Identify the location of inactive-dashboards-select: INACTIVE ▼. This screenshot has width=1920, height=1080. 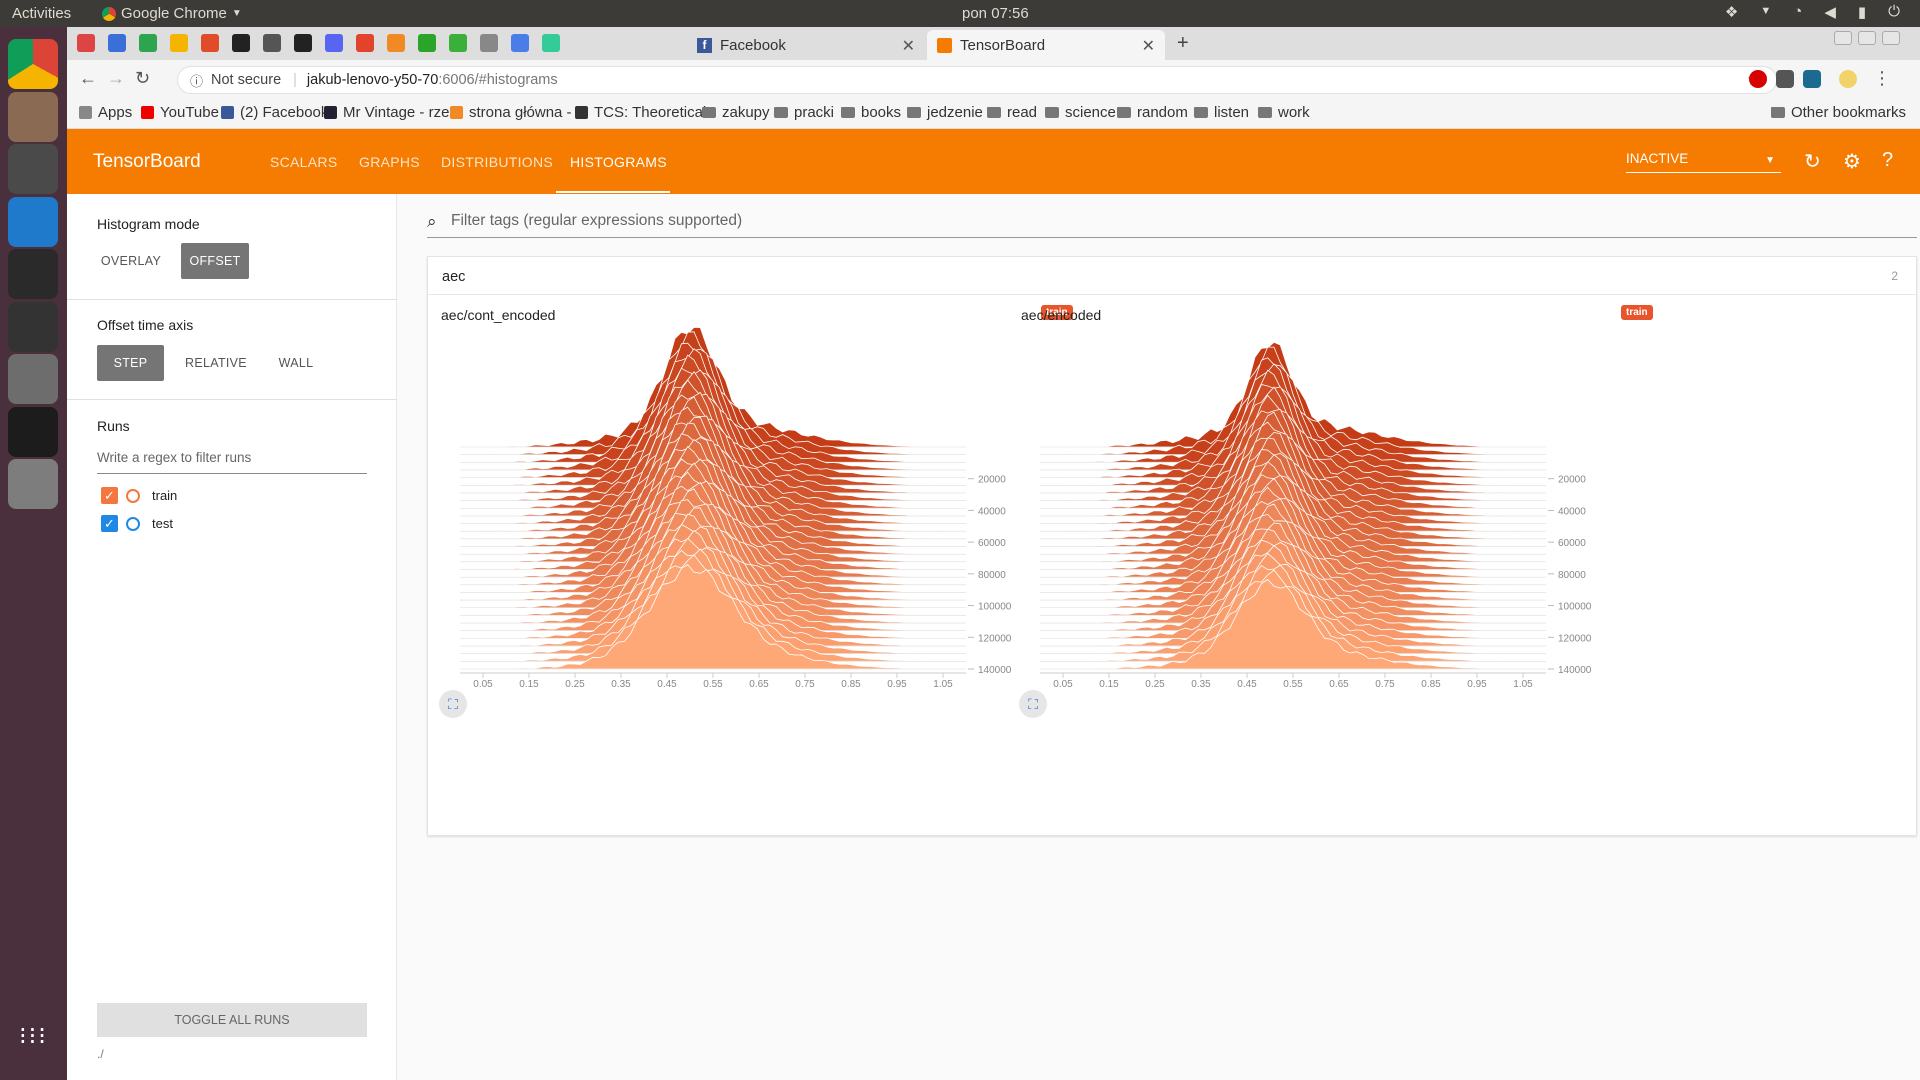
(1703, 162).